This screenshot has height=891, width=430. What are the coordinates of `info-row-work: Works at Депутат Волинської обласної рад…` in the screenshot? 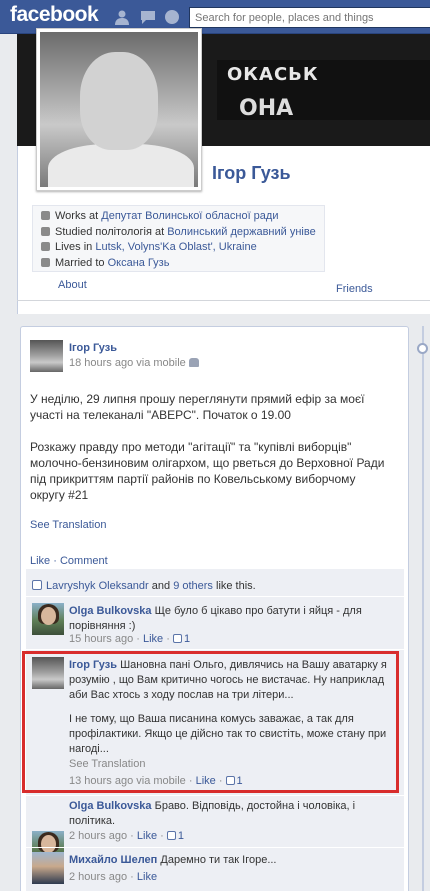 It's located at (178, 217).